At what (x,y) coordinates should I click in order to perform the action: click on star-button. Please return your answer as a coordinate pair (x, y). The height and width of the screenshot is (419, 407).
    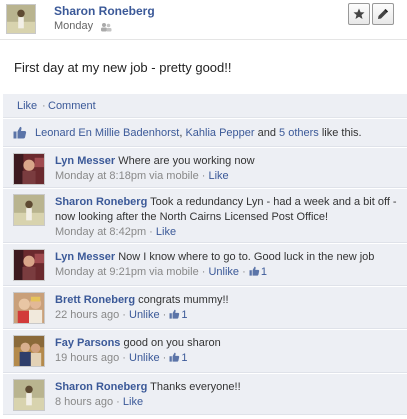
    Looking at the image, I should click on (359, 14).